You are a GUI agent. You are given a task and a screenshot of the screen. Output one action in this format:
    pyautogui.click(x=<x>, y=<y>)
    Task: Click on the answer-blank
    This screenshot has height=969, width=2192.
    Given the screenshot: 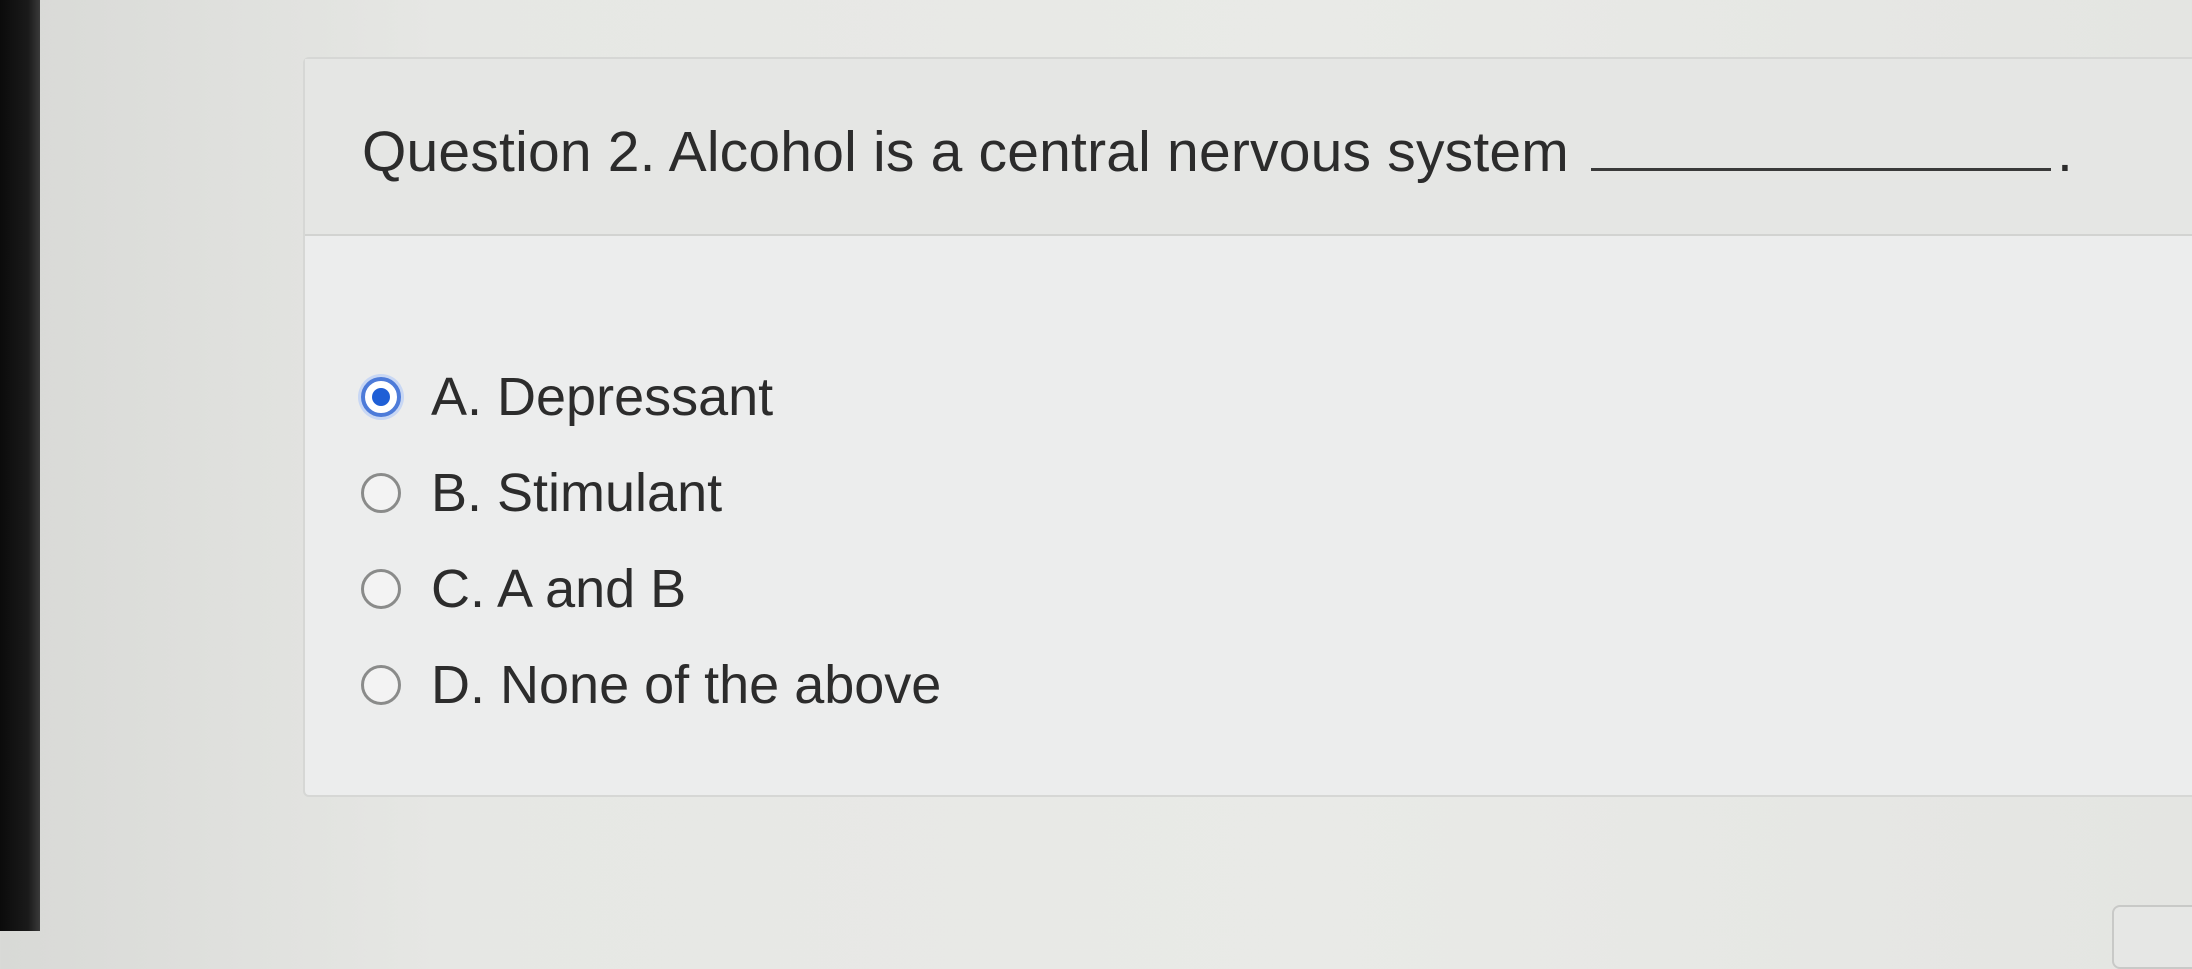 What is the action you would take?
    pyautogui.click(x=1820, y=169)
    